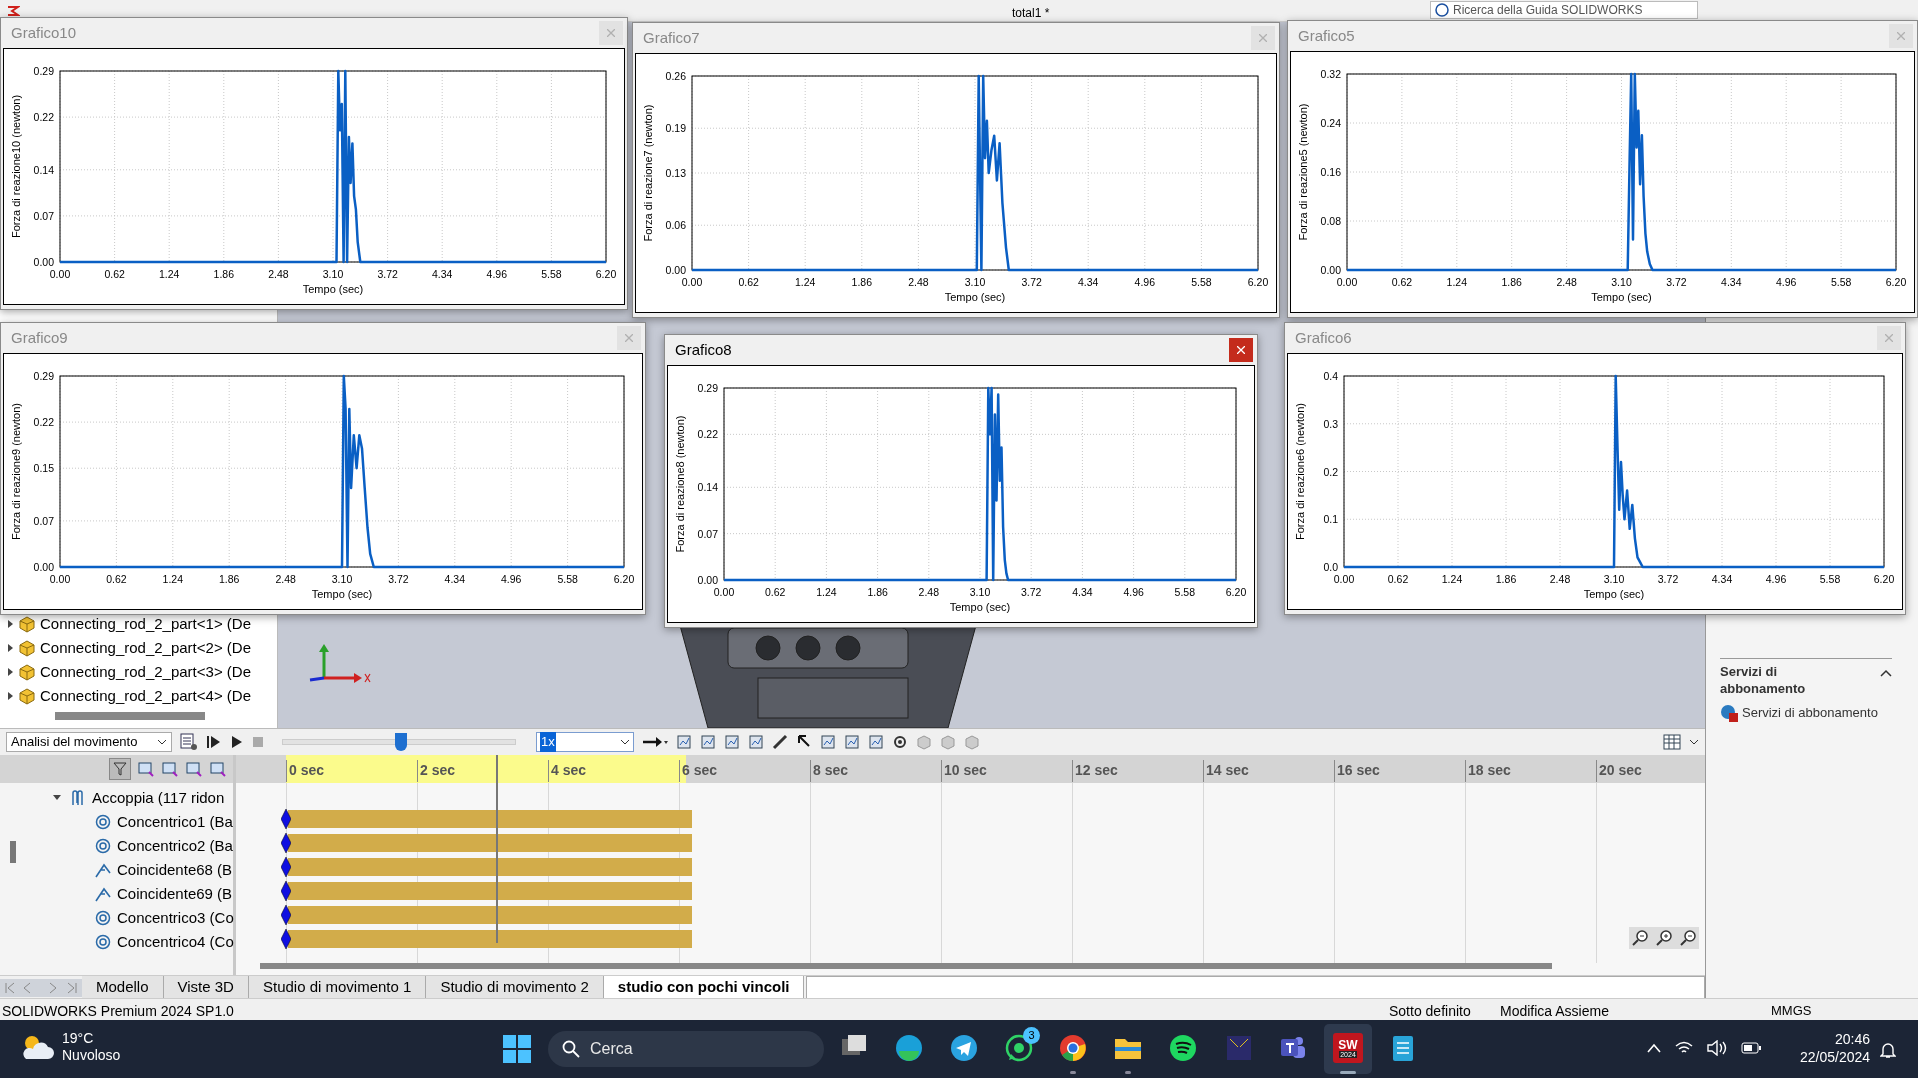 This screenshot has width=1918, height=1078. What do you see at coordinates (611, 33) in the screenshot?
I see `close-icon` at bounding box center [611, 33].